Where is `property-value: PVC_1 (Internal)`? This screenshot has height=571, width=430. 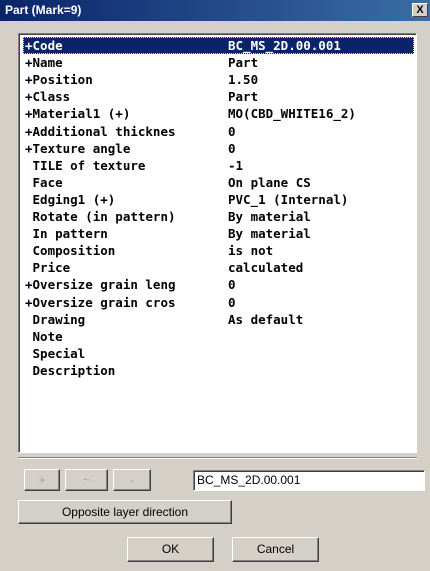 property-value: PVC_1 (Internal) is located at coordinates (288, 199).